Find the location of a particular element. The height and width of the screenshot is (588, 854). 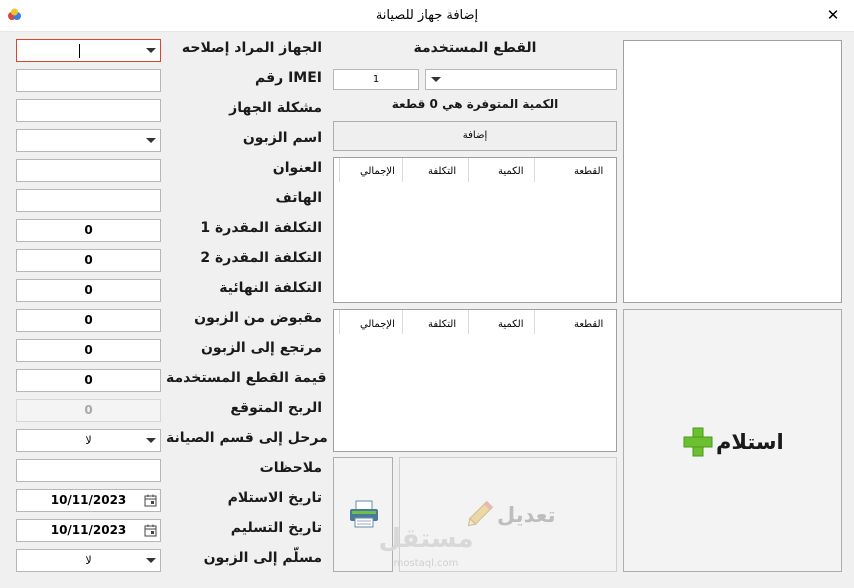

expected-profit-input: 0 is located at coordinates (88, 410).